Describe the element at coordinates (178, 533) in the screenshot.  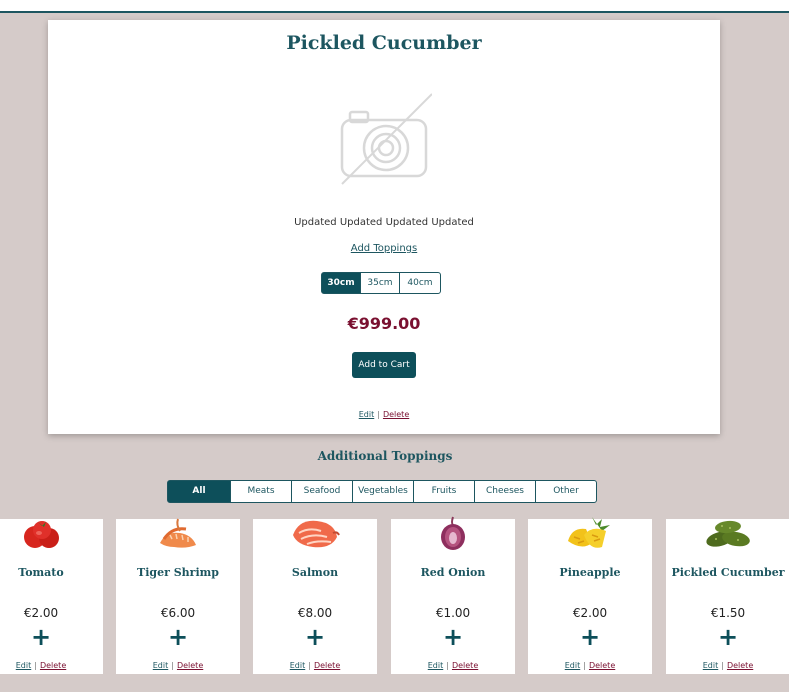
I see `shrimp-image` at that location.